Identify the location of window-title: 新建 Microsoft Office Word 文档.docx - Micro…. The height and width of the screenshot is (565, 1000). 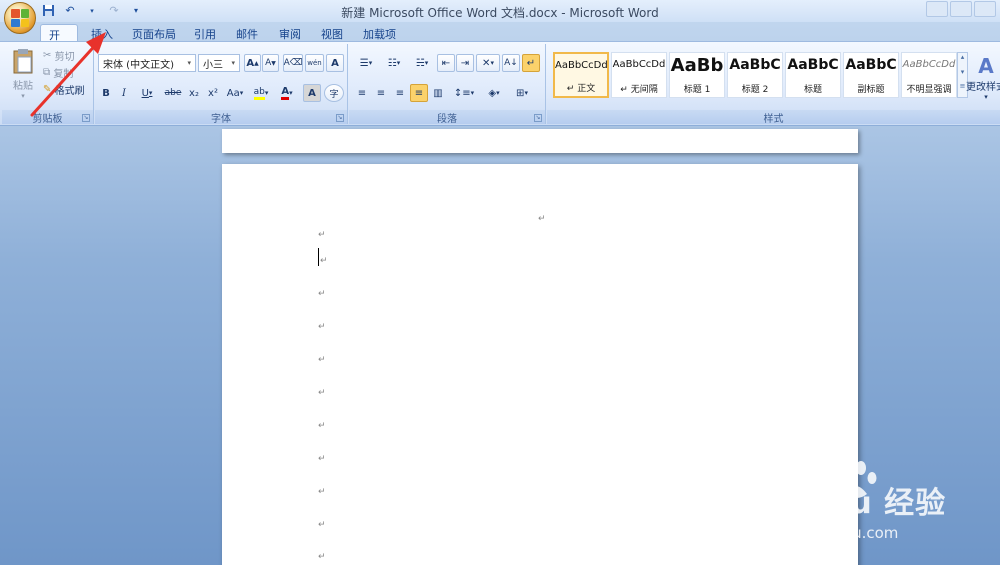
(500, 13).